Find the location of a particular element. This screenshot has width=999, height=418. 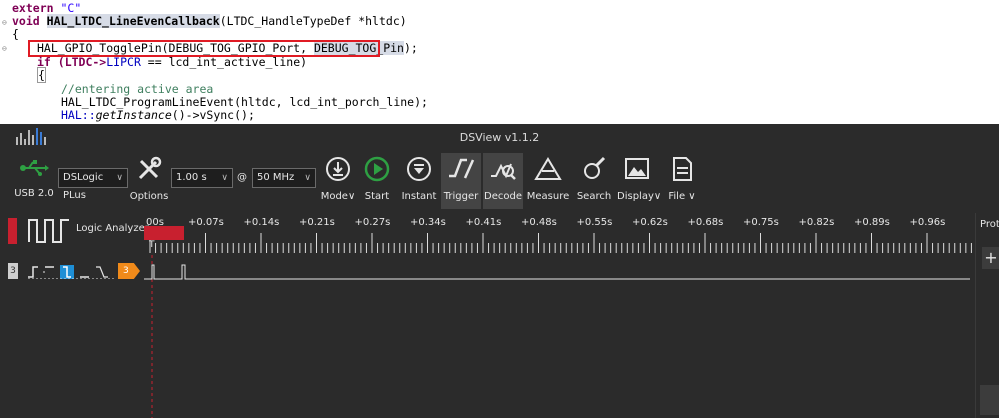

title-bar: DSView v1.1.2 is located at coordinates (499, 137).